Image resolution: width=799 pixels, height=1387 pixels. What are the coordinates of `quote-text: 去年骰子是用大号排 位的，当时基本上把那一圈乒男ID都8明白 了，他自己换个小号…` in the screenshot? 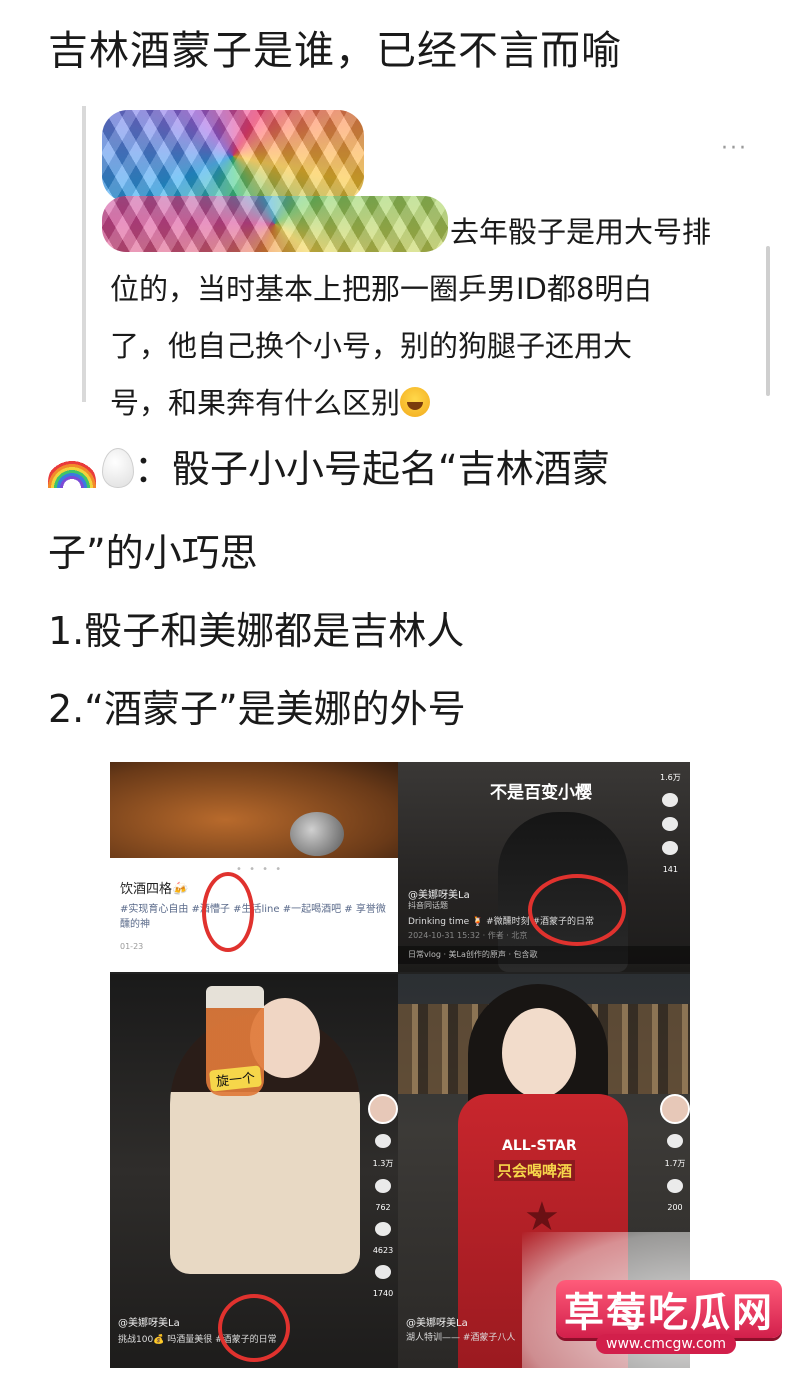 It's located at (430, 318).